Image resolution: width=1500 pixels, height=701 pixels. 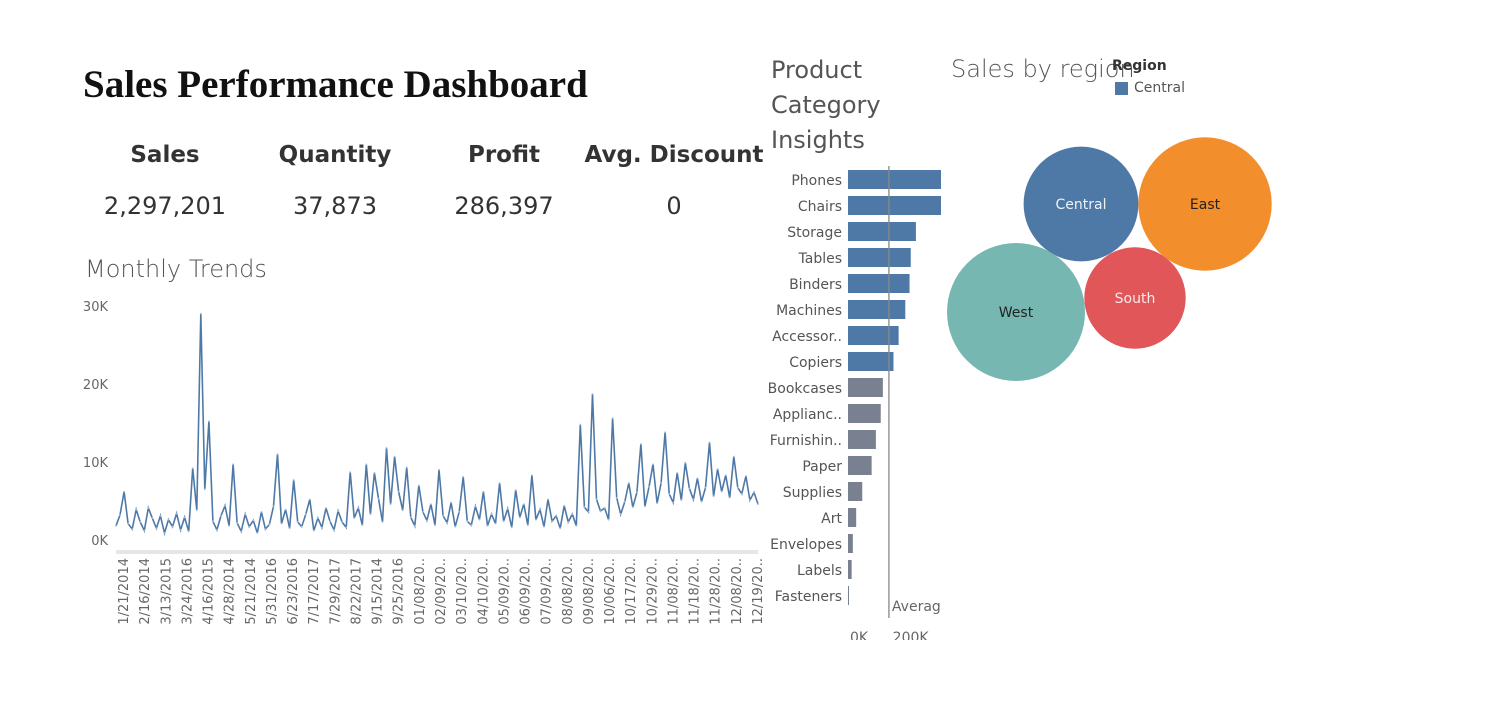 I want to click on trend-x-tick-label: 3/13/2015, so click(x=166, y=591).